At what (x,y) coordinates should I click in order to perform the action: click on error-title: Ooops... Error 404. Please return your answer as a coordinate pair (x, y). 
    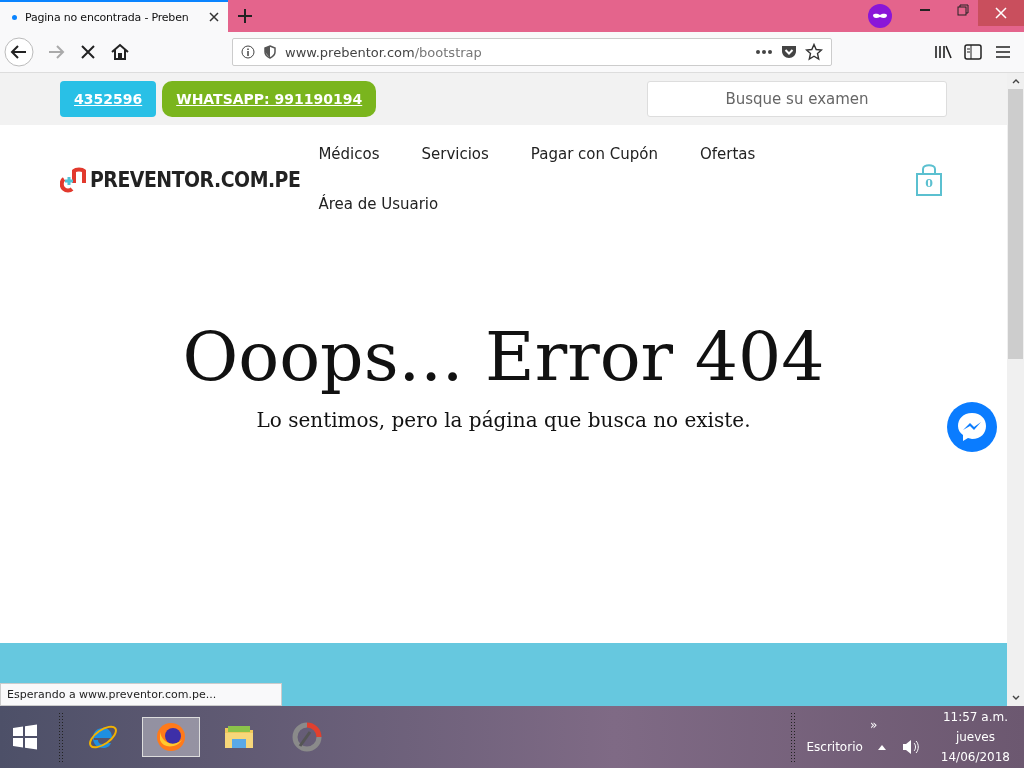
    Looking at the image, I should click on (503, 356).